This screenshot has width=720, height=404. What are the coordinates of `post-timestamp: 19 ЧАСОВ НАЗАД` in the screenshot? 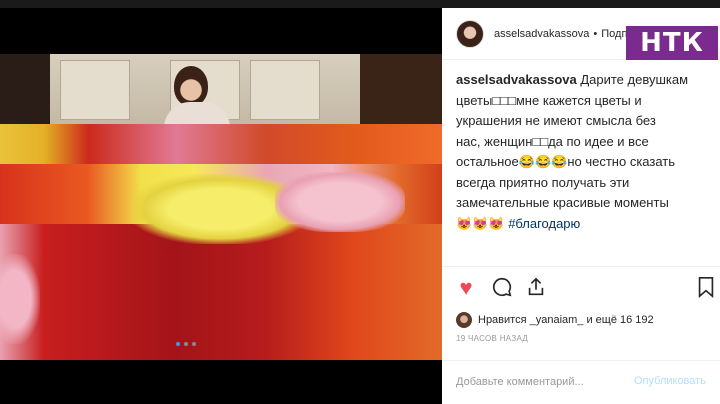 It's located at (492, 338).